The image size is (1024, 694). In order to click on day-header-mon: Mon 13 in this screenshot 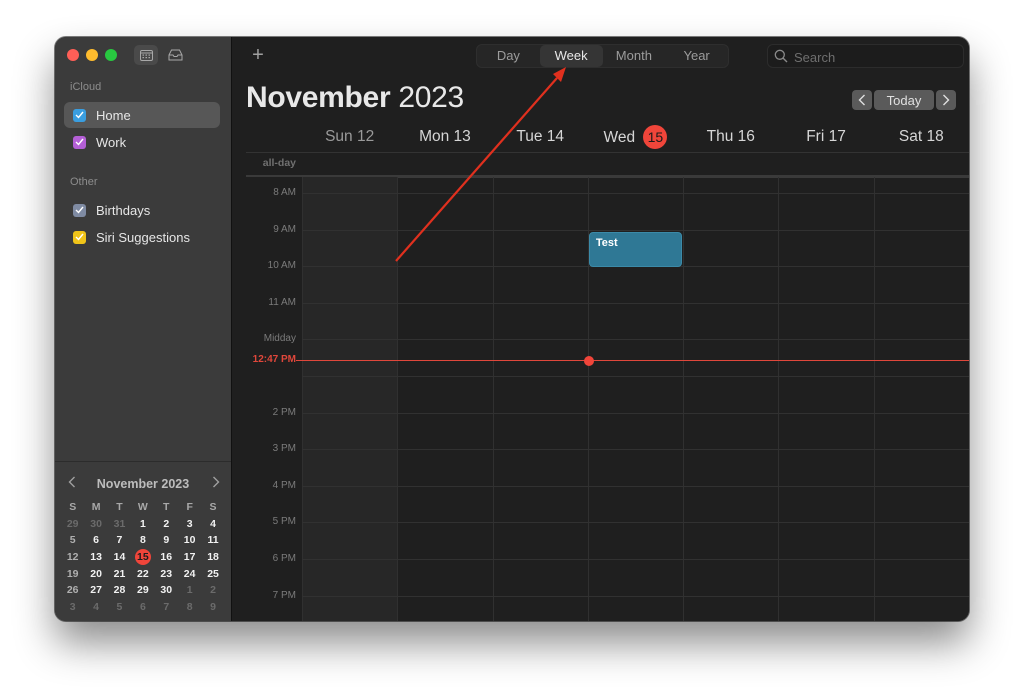, I will do `click(444, 138)`.